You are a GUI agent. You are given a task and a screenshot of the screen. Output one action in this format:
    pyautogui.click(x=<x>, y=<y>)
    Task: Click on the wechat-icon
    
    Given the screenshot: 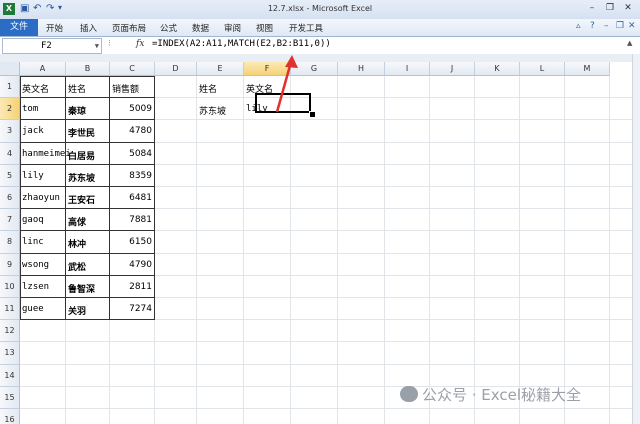 What is the action you would take?
    pyautogui.click(x=409, y=394)
    